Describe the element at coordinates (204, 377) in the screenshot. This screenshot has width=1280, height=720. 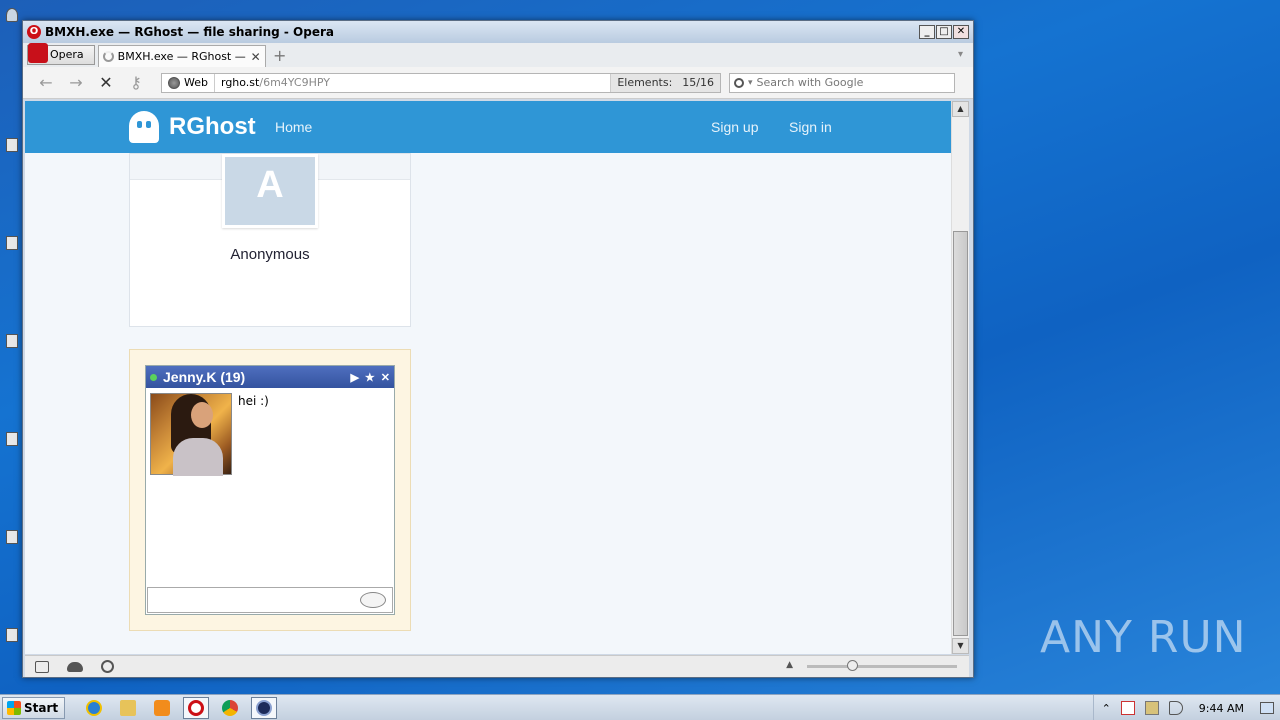
I see `chat-title: Jenny.K (19)` at that location.